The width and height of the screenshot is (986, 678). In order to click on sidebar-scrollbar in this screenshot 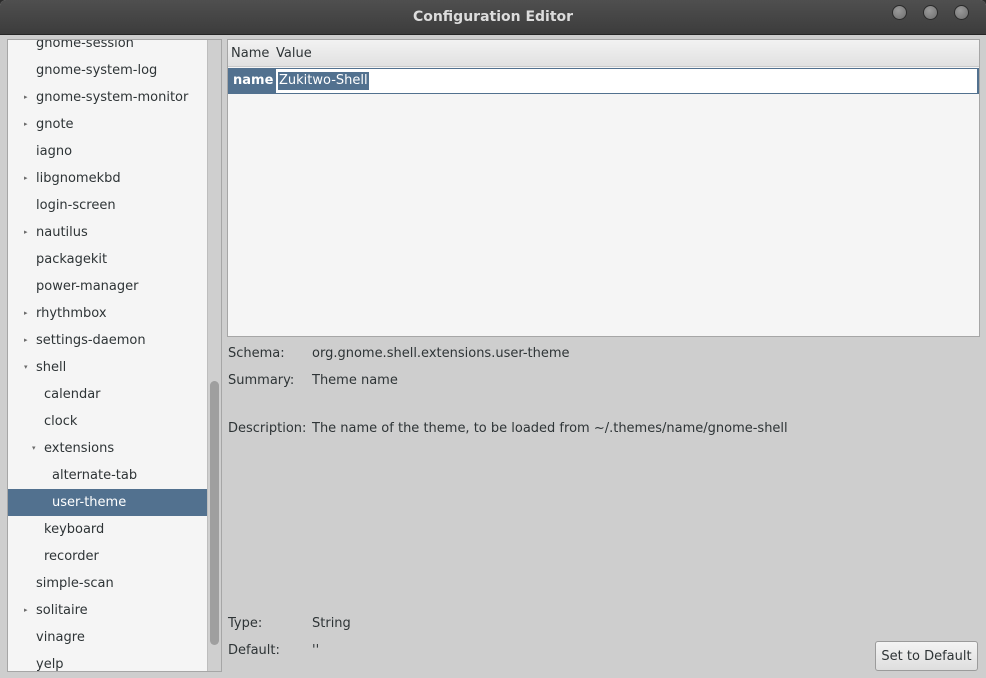, I will do `click(214, 355)`.